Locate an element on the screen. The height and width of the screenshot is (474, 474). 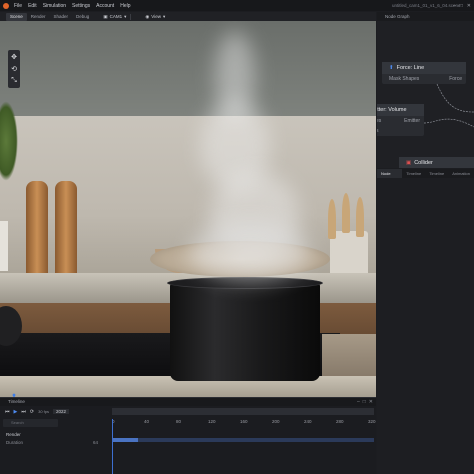
ruler-mark: 120 is located at coordinates (212, 421).